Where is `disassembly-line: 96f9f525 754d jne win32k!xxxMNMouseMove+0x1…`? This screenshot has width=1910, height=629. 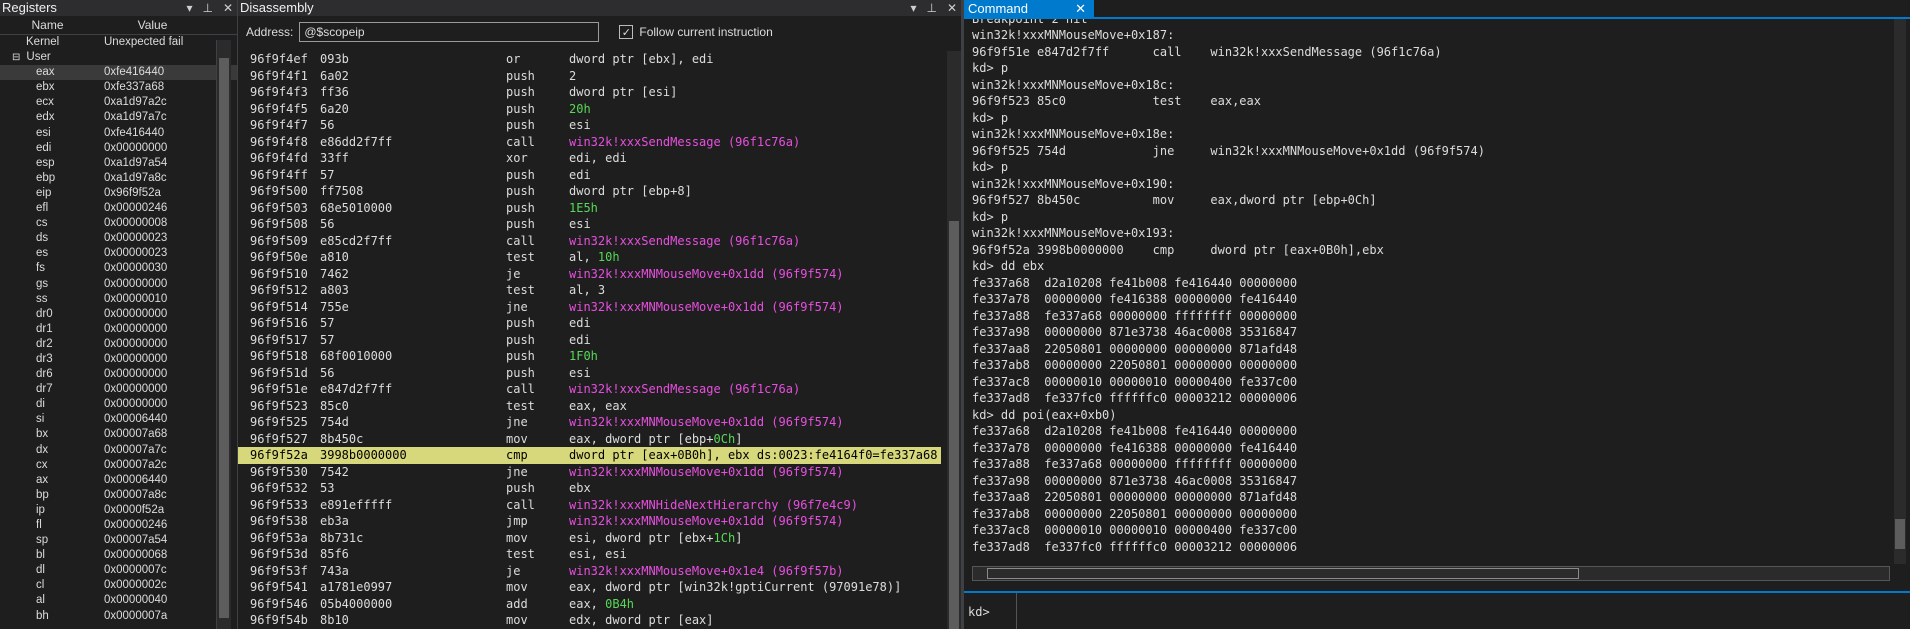 disassembly-line: 96f9f525 754d jne win32k!xxxMNMouseMove+0x1… is located at coordinates (589, 422).